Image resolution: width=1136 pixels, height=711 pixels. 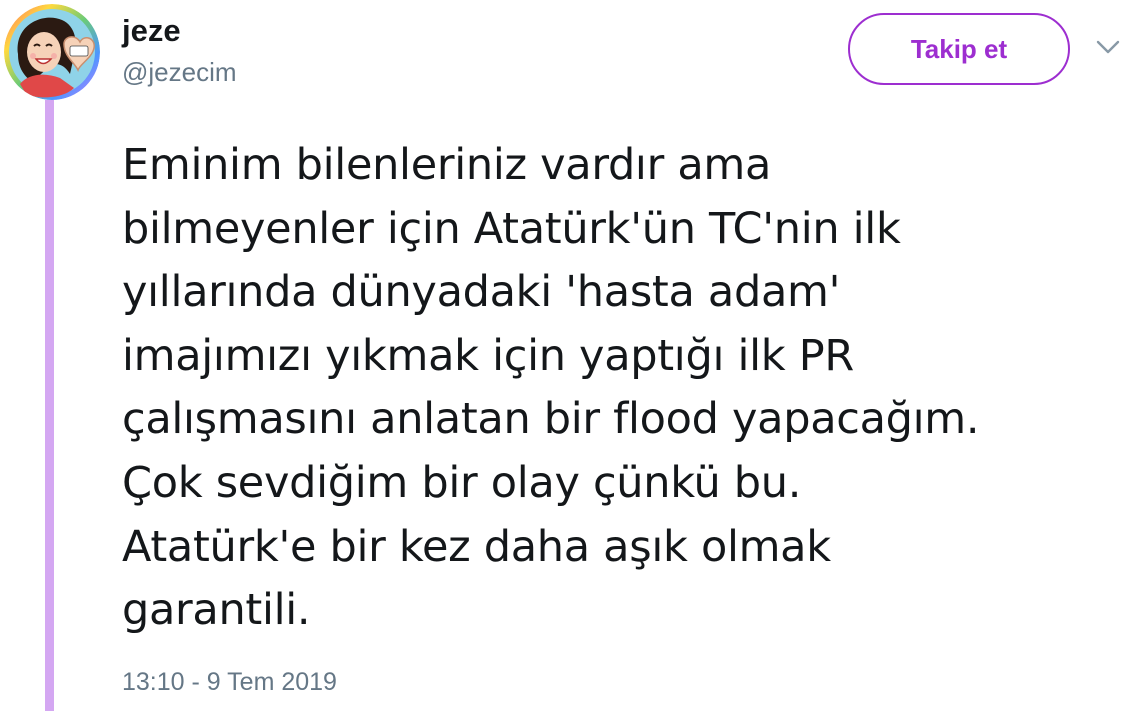 What do you see at coordinates (179, 72) in the screenshot?
I see `username: @jezecim` at bounding box center [179, 72].